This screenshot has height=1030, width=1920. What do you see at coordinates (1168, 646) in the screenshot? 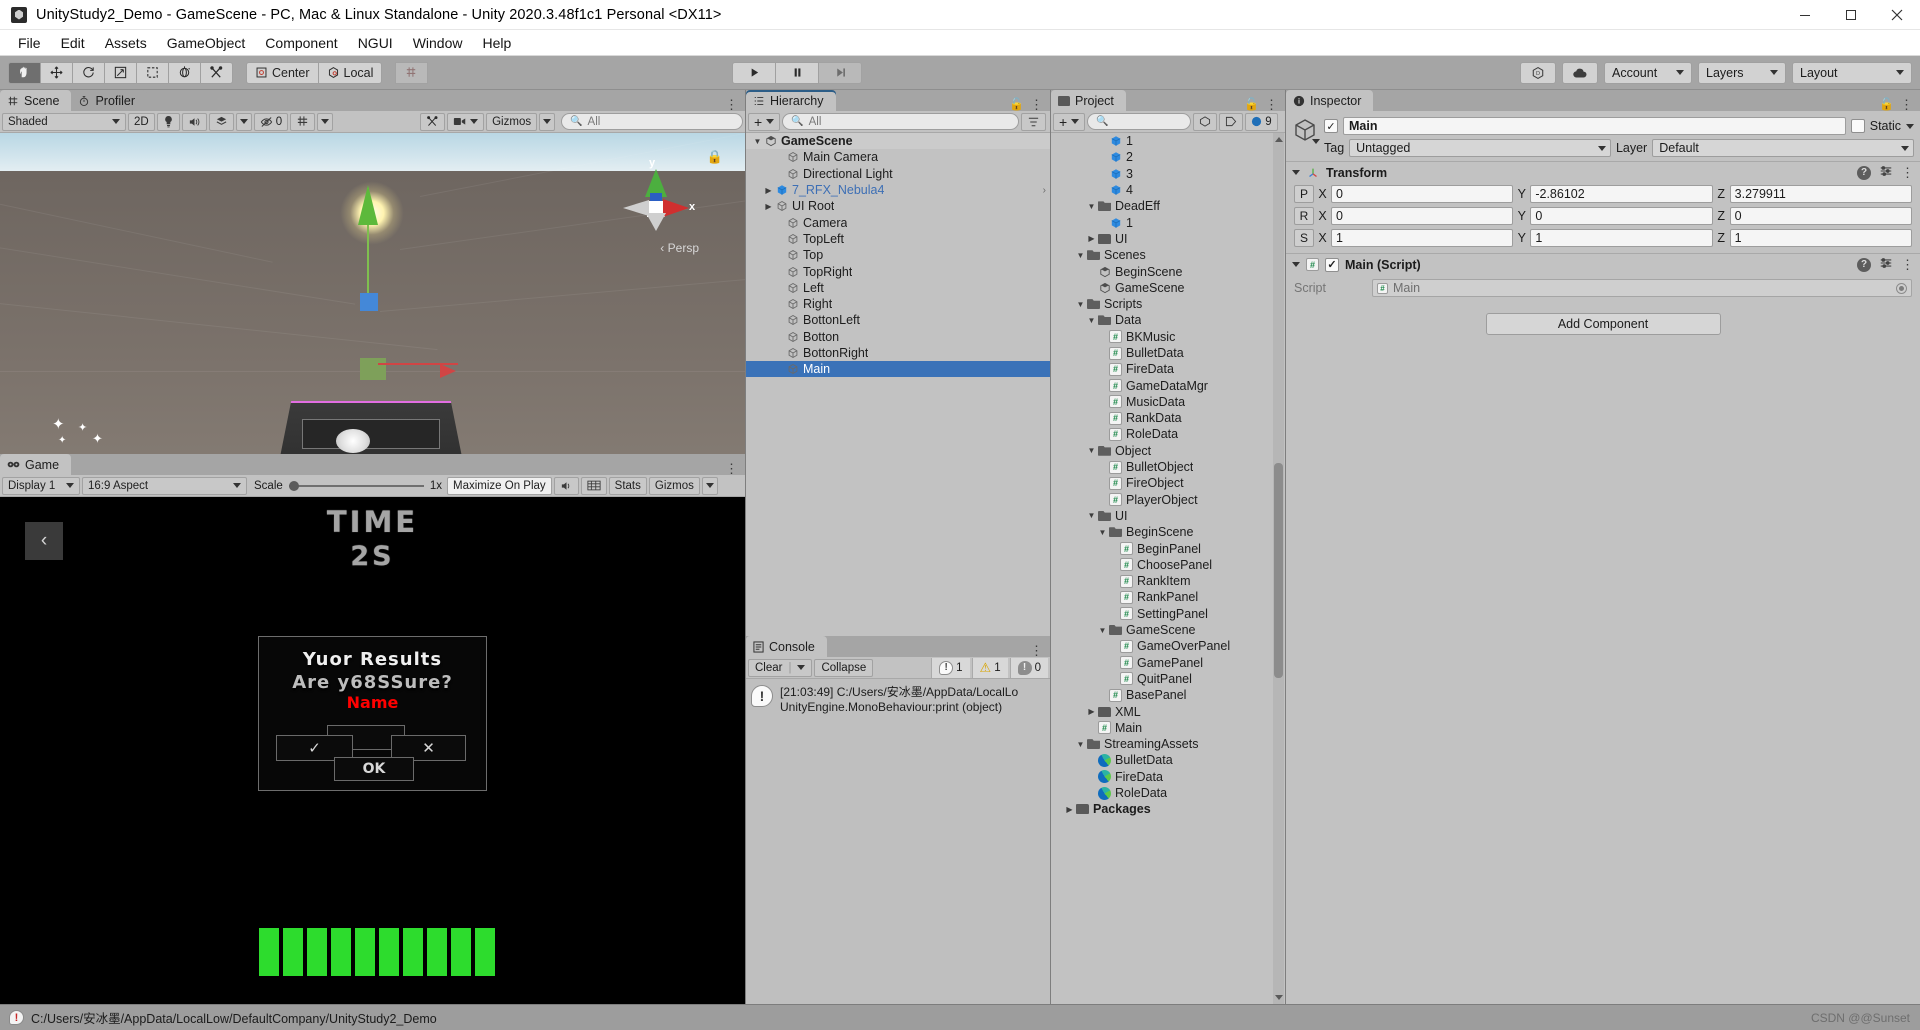
I see `tree-row: # GameOverPanel` at bounding box center [1168, 646].